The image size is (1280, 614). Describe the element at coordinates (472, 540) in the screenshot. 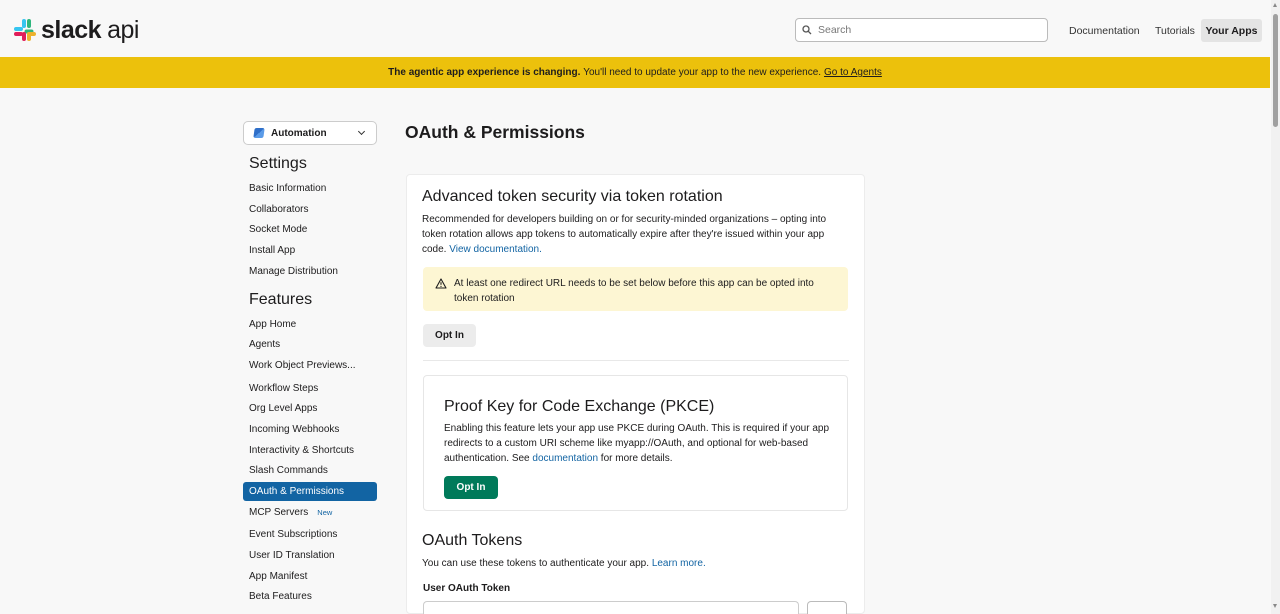

I see `oauth-tokens-title: OAuth Tokens` at that location.